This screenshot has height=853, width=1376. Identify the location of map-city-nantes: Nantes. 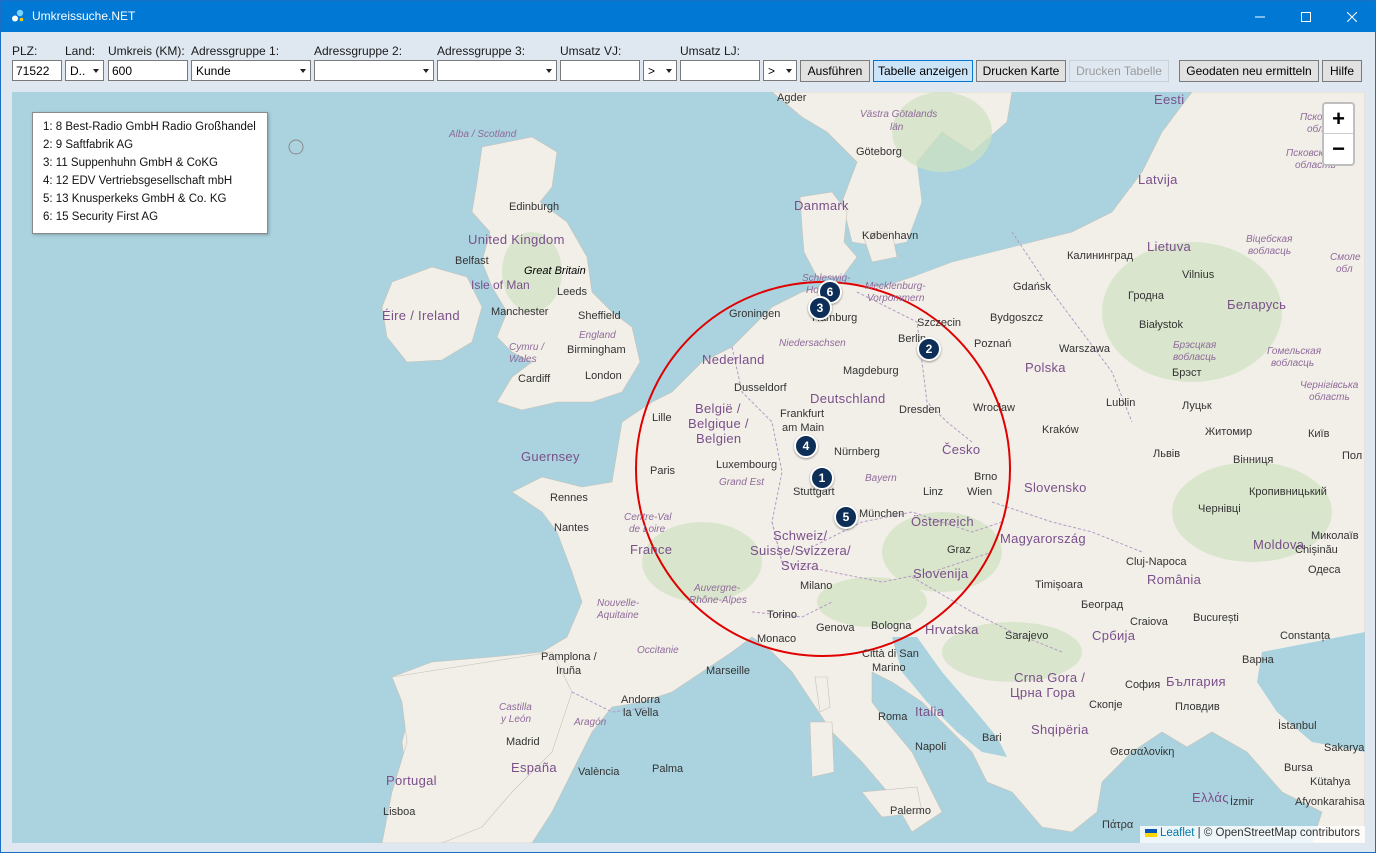
(571, 528).